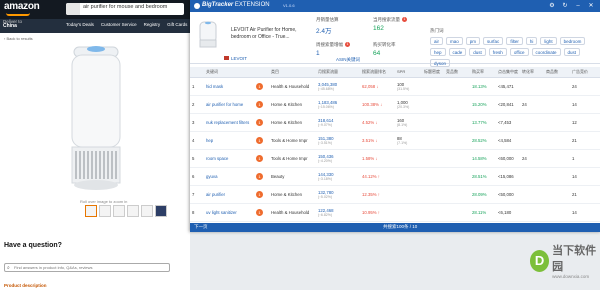 The width and height of the screenshot is (600, 290). I want to click on amazon-logo: amazon, so click(22, 6).